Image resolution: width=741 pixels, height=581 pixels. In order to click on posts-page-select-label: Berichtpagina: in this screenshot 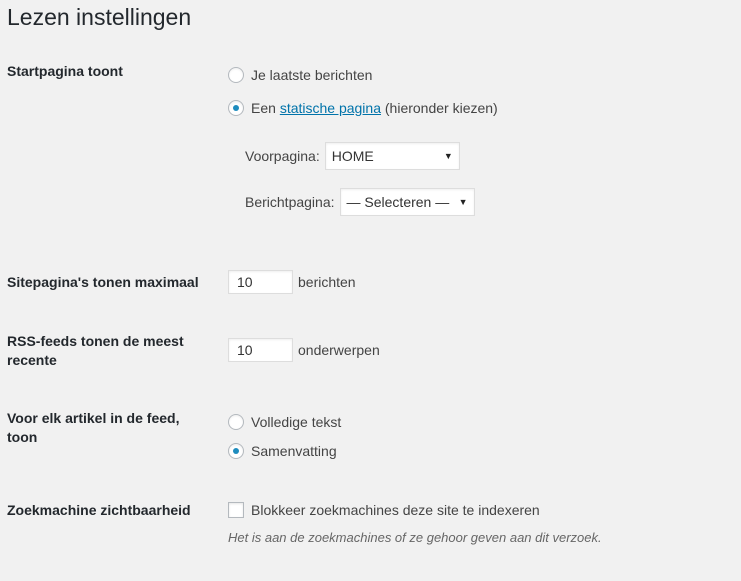, I will do `click(290, 202)`.